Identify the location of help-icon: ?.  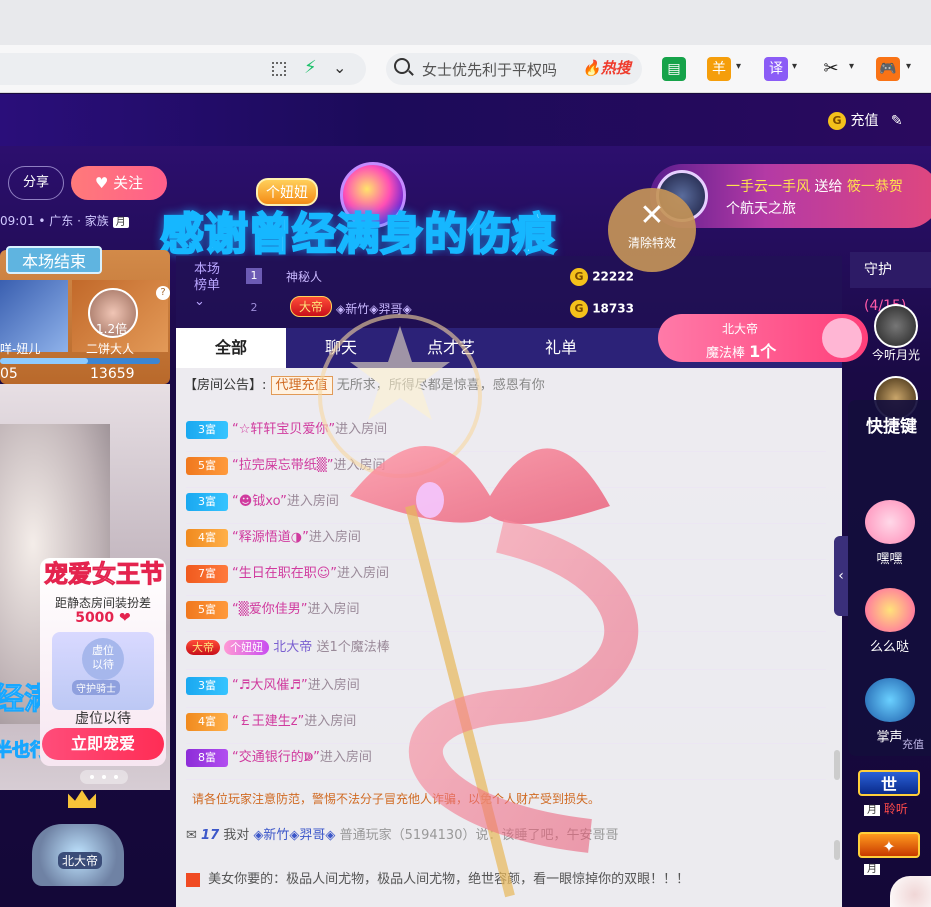
(163, 293).